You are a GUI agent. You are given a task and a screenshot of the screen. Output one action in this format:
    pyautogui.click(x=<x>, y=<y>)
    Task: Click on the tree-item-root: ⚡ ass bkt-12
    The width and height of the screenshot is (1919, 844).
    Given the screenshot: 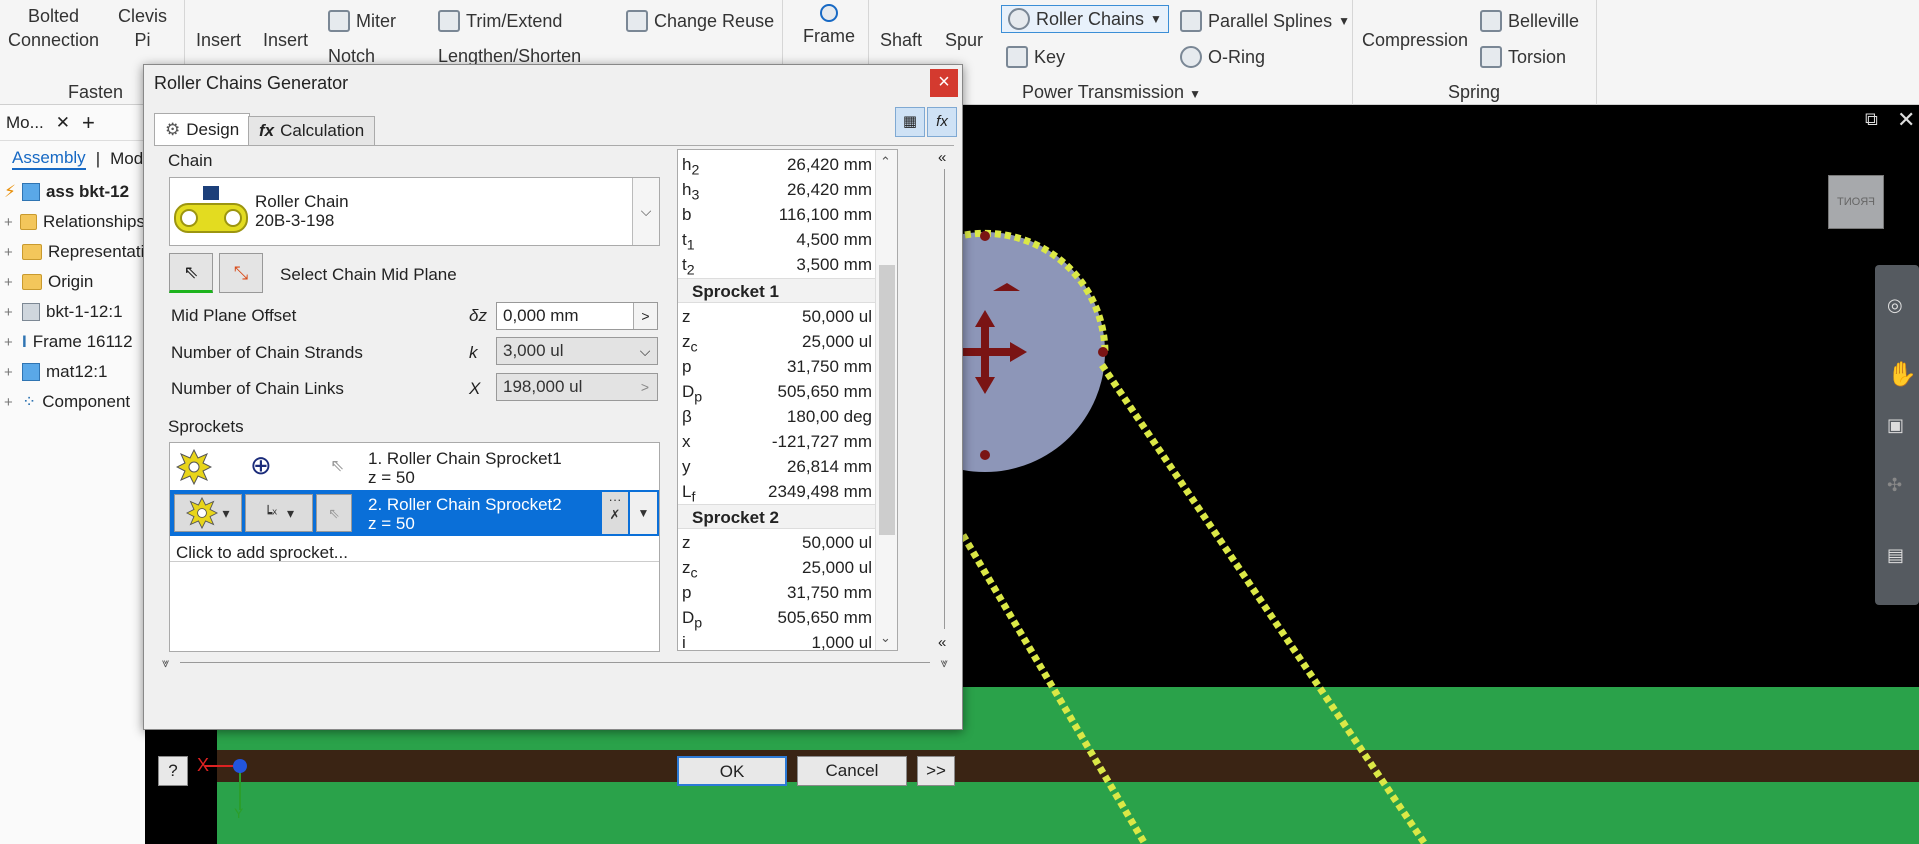 What is the action you would take?
    pyautogui.click(x=72, y=192)
    